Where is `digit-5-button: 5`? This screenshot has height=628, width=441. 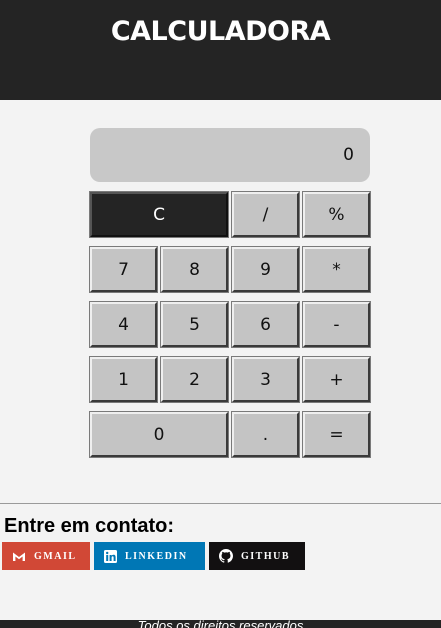
digit-5-button: 5 is located at coordinates (194, 324).